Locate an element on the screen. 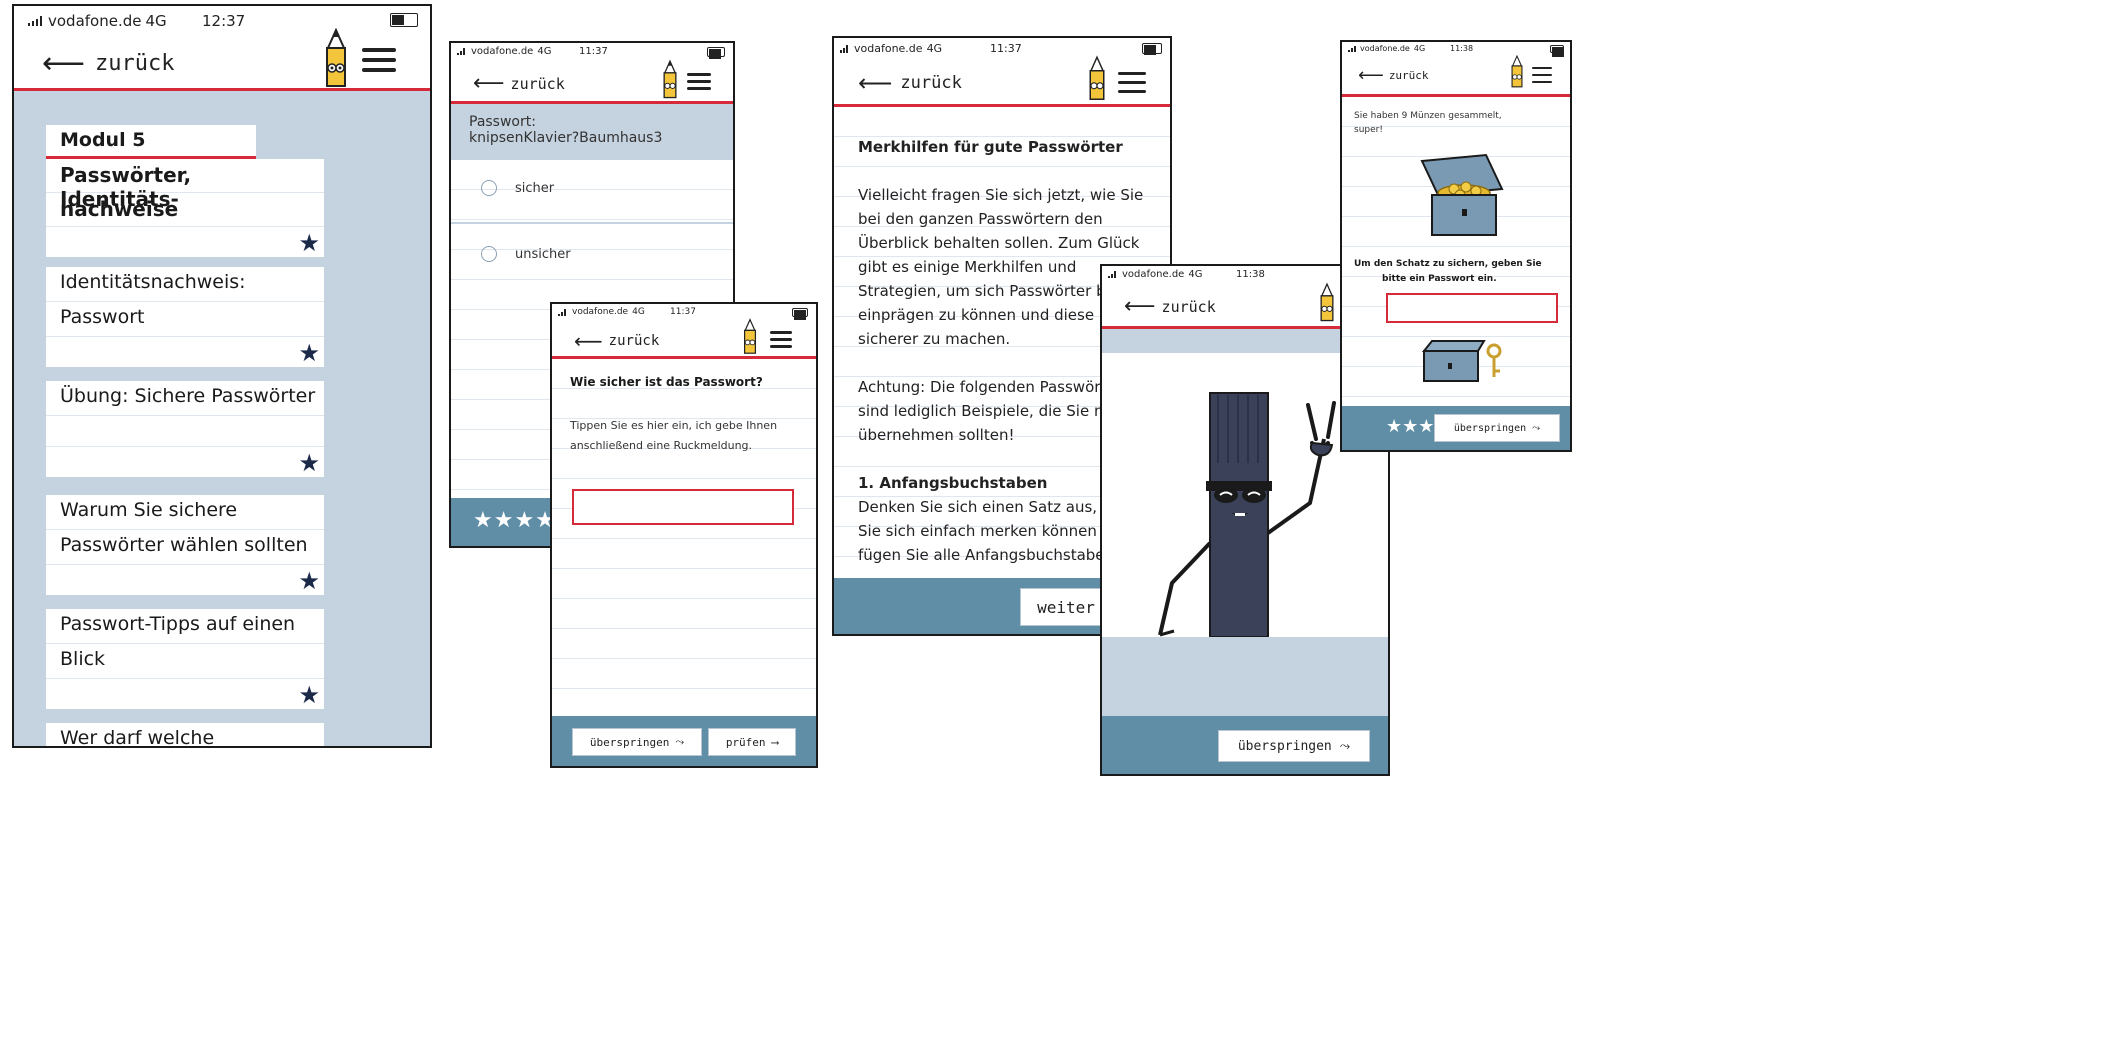  next-button: weiter is located at coordinates (1066, 607).